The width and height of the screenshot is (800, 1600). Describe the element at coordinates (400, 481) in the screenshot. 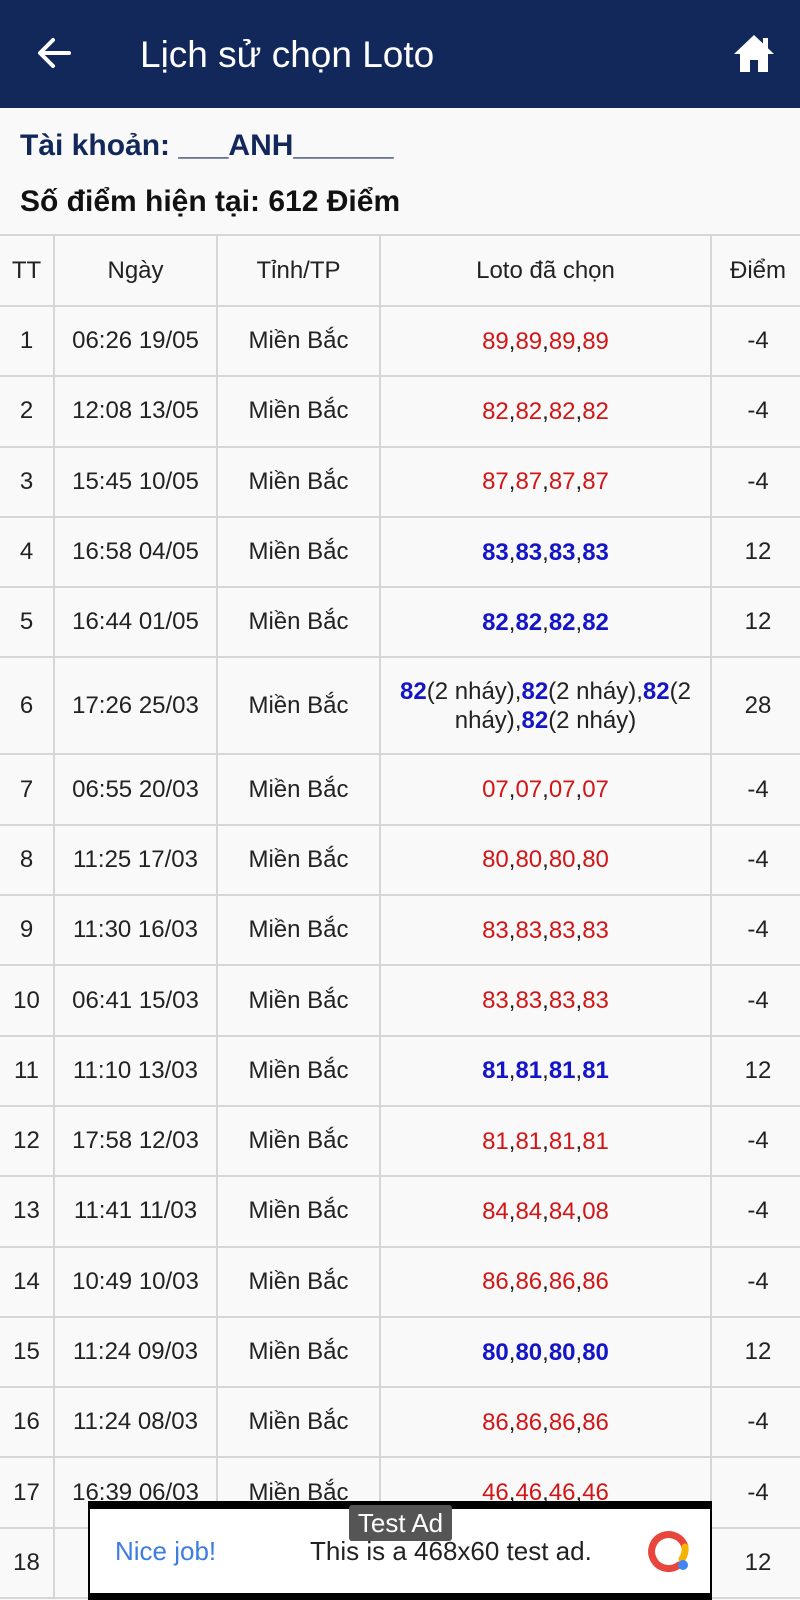

I see `table-row: 3 15:45 10/05 Miền Bắc 87,87,87,87 -4` at that location.